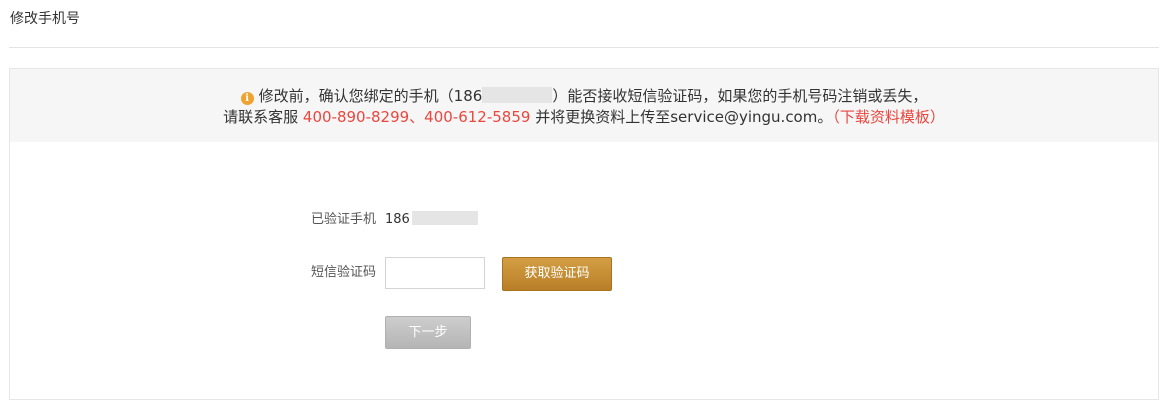 Image resolution: width=1170 pixels, height=411 pixels. Describe the element at coordinates (468, 96) in the screenshot. I see `notice-phone-prefix: 186` at that location.